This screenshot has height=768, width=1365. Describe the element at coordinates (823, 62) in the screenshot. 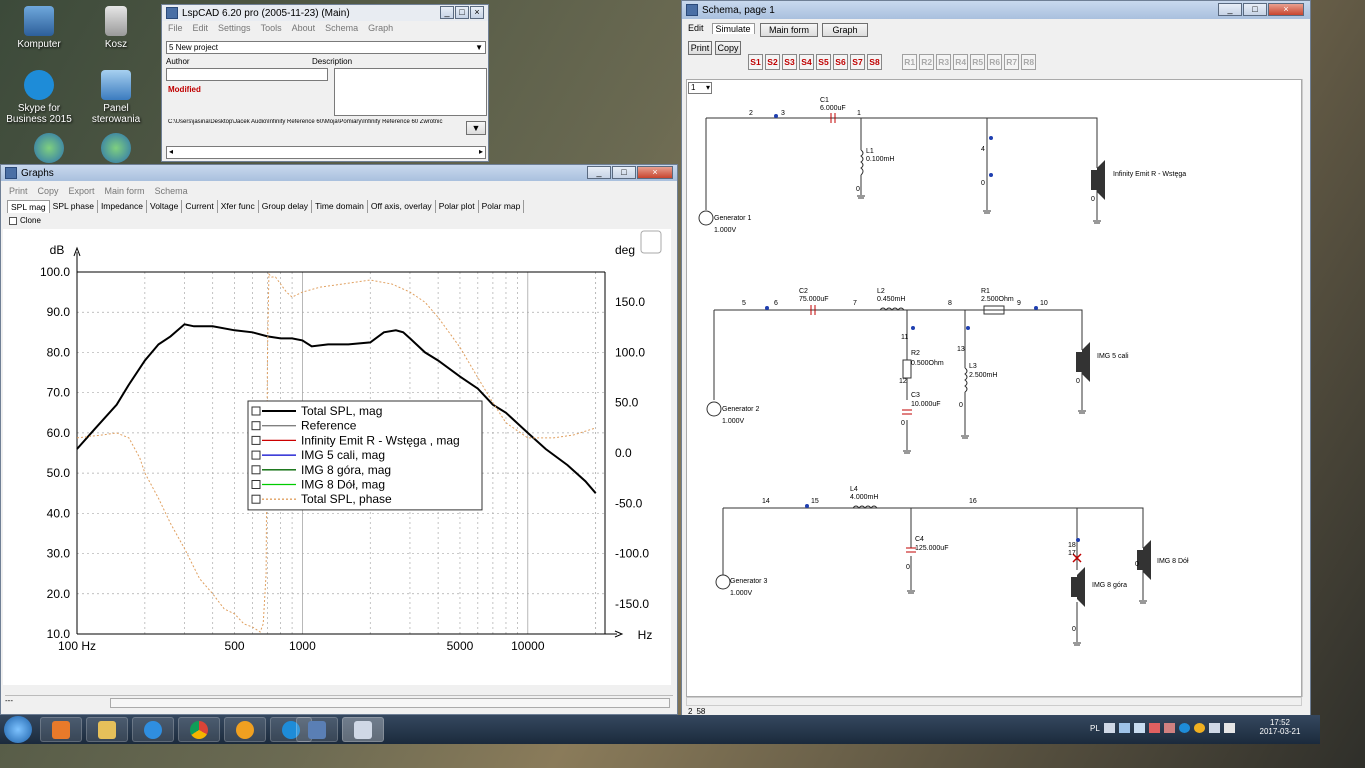

I see `s5-button: S5` at that location.